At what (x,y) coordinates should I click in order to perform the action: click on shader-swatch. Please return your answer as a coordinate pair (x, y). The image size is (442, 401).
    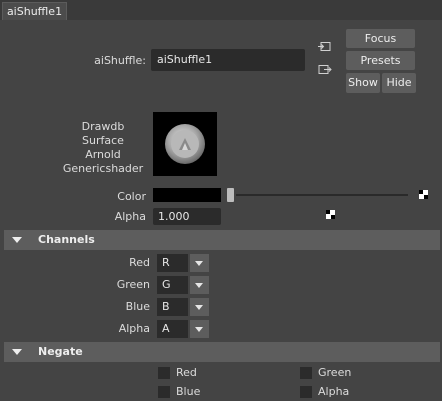
    Looking at the image, I should click on (185, 144).